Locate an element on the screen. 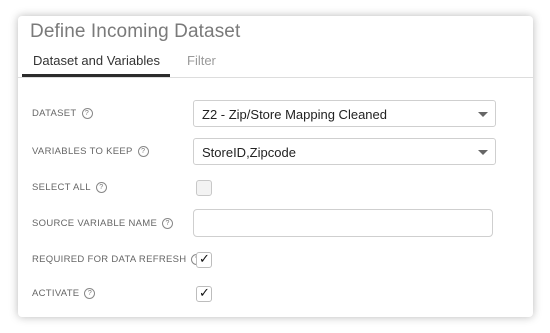  activate-help-icon: ? is located at coordinates (90, 293).